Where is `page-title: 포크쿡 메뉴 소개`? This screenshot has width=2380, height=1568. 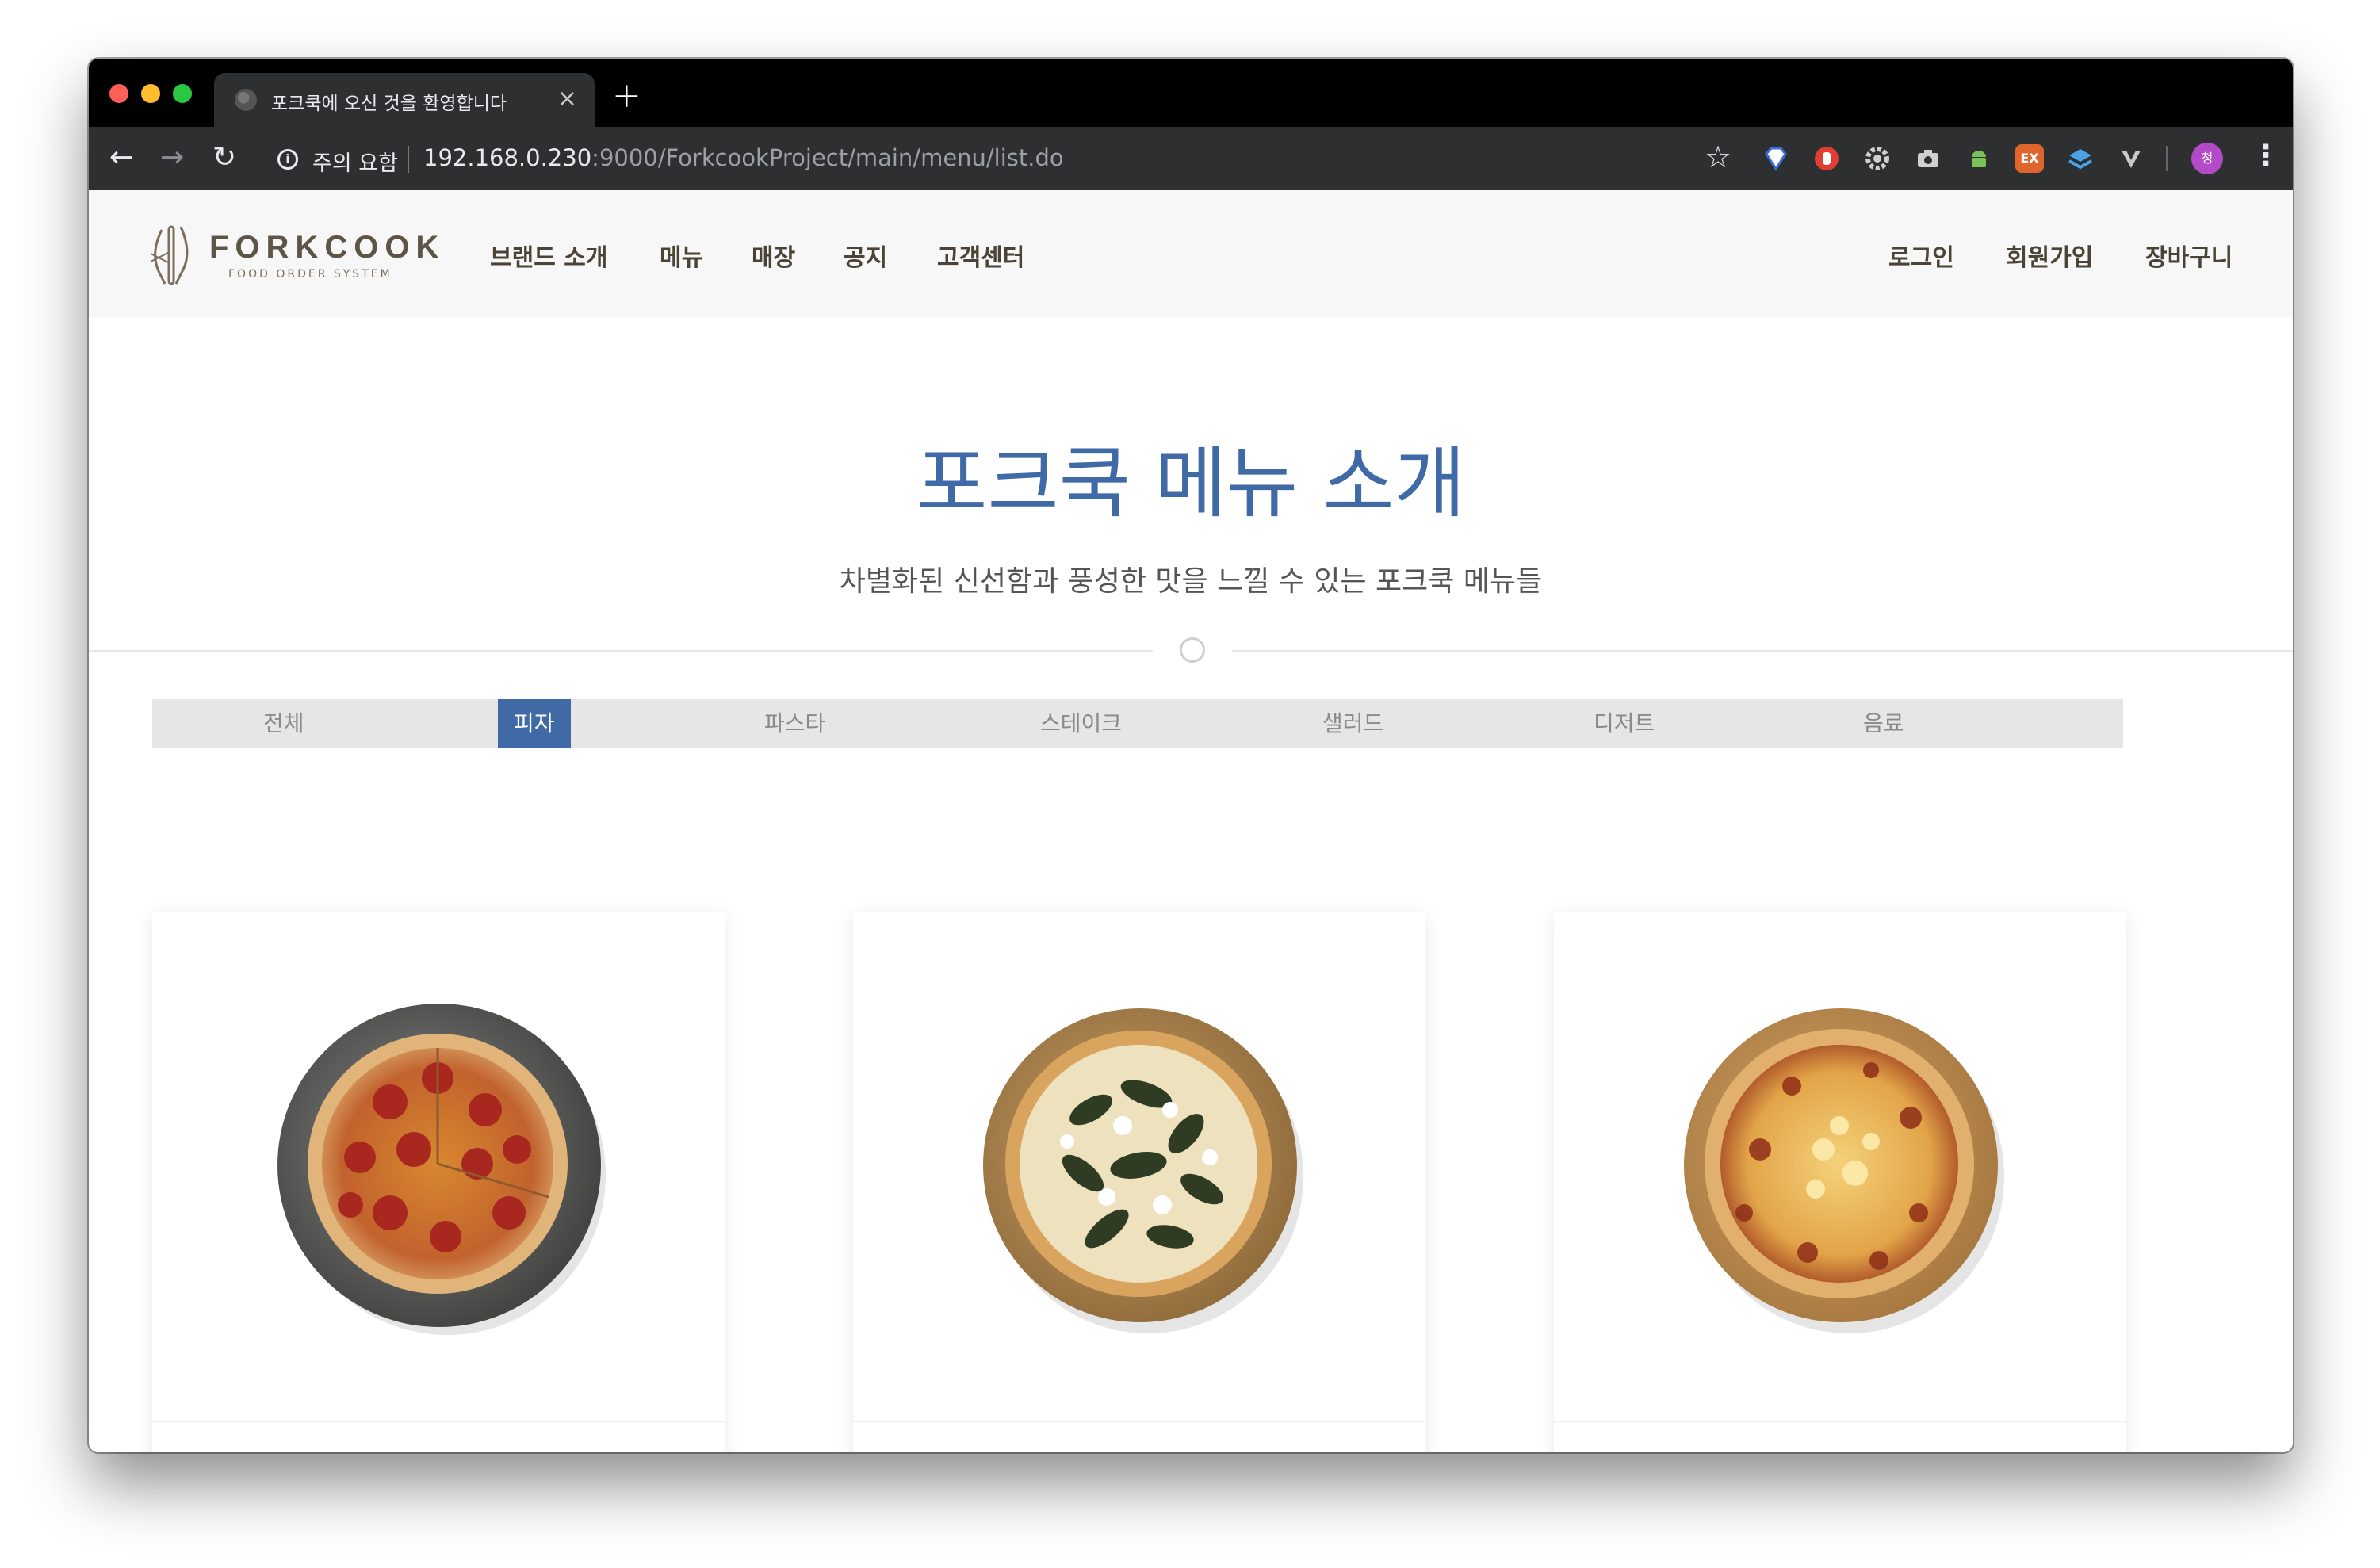
page-title: 포크쿡 메뉴 소개 is located at coordinates (1191, 483).